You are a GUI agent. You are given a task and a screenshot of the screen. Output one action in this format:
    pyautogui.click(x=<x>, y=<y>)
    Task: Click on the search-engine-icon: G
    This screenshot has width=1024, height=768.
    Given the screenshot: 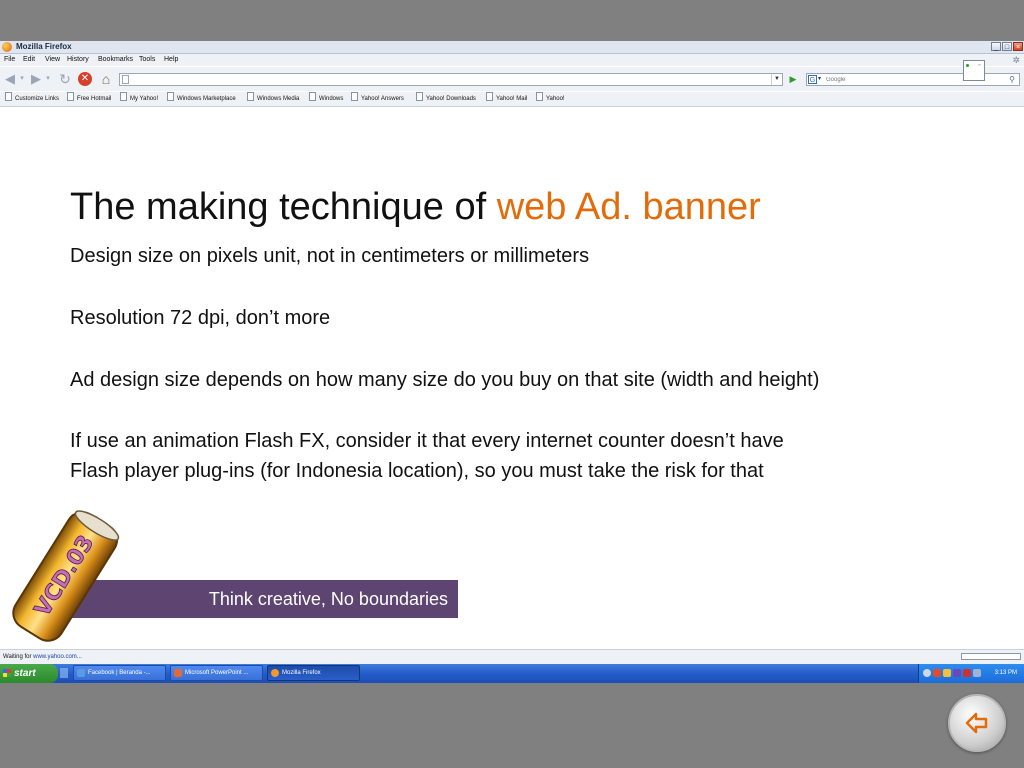 What is the action you would take?
    pyautogui.click(x=812, y=79)
    